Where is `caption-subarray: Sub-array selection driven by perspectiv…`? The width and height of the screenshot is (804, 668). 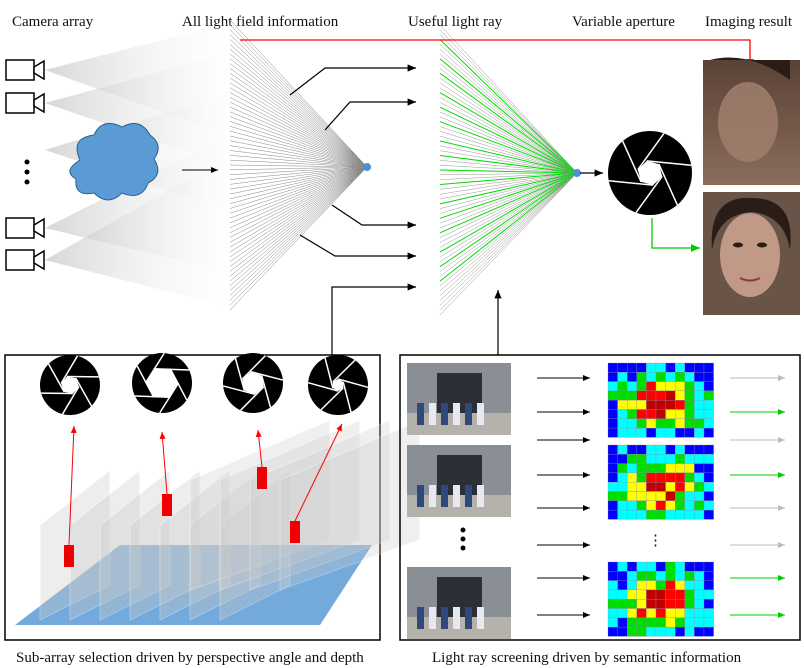 caption-subarray: Sub-array selection driven by perspectiv… is located at coordinates (190, 658).